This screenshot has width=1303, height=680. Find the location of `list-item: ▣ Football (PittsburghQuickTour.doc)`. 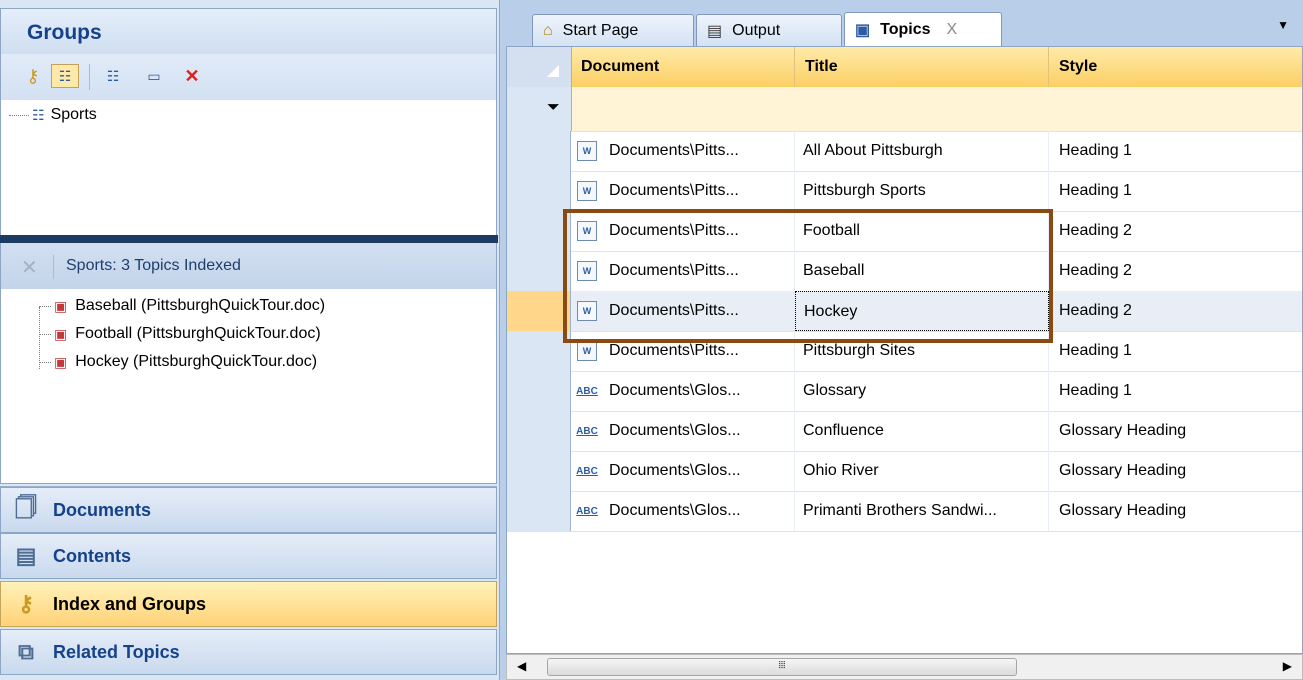

list-item: ▣ Football (PittsburghQuickTour.doc) is located at coordinates (180, 334).